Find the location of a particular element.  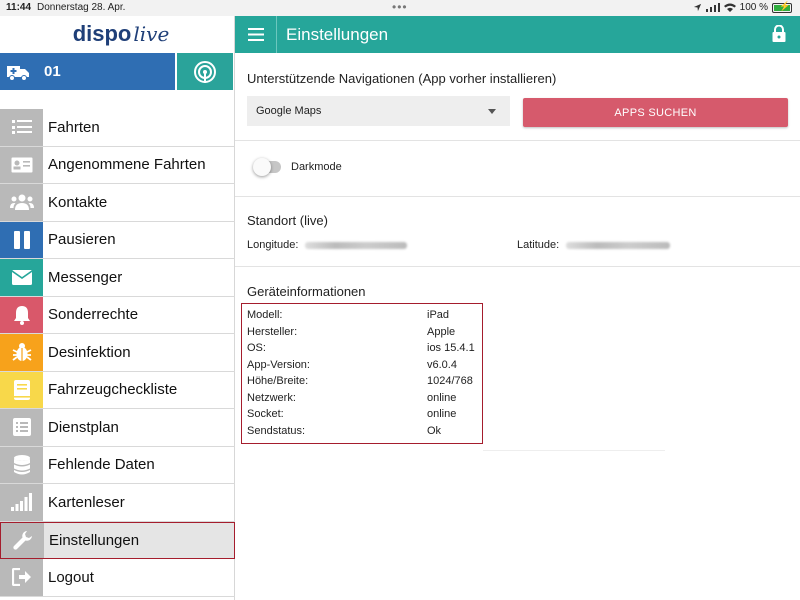

device-info-row: Modell: iPad is located at coordinates (363, 315).